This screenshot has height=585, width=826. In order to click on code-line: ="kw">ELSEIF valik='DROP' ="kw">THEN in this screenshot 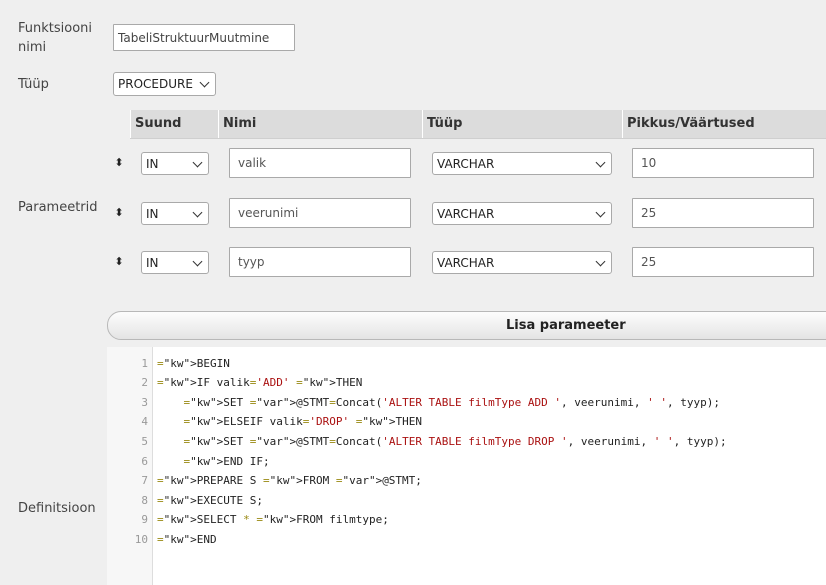, I will do `click(302, 421)`.